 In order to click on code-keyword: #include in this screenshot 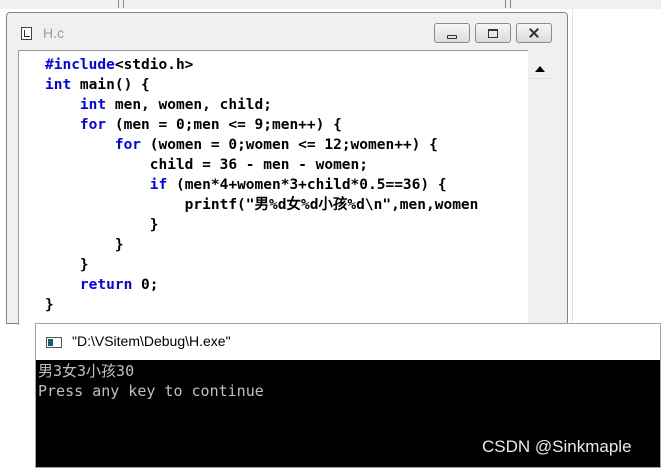, I will do `click(80, 65)`.